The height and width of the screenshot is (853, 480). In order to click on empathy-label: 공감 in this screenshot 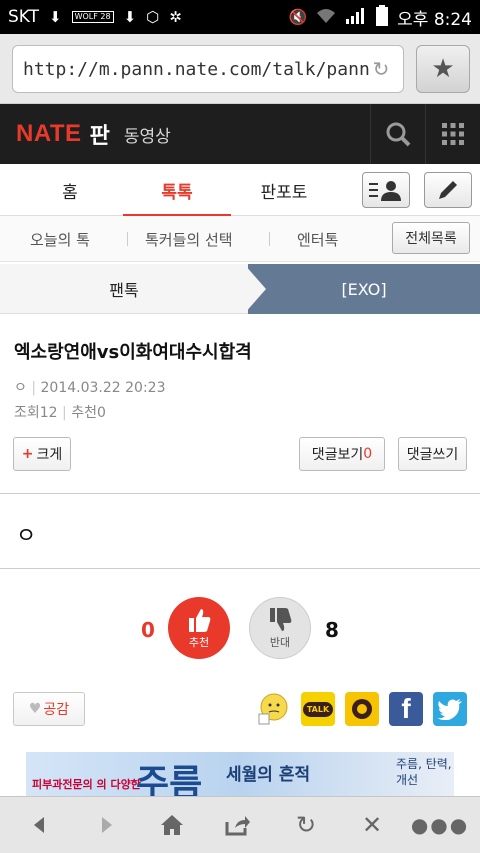, I will do `click(56, 710)`.